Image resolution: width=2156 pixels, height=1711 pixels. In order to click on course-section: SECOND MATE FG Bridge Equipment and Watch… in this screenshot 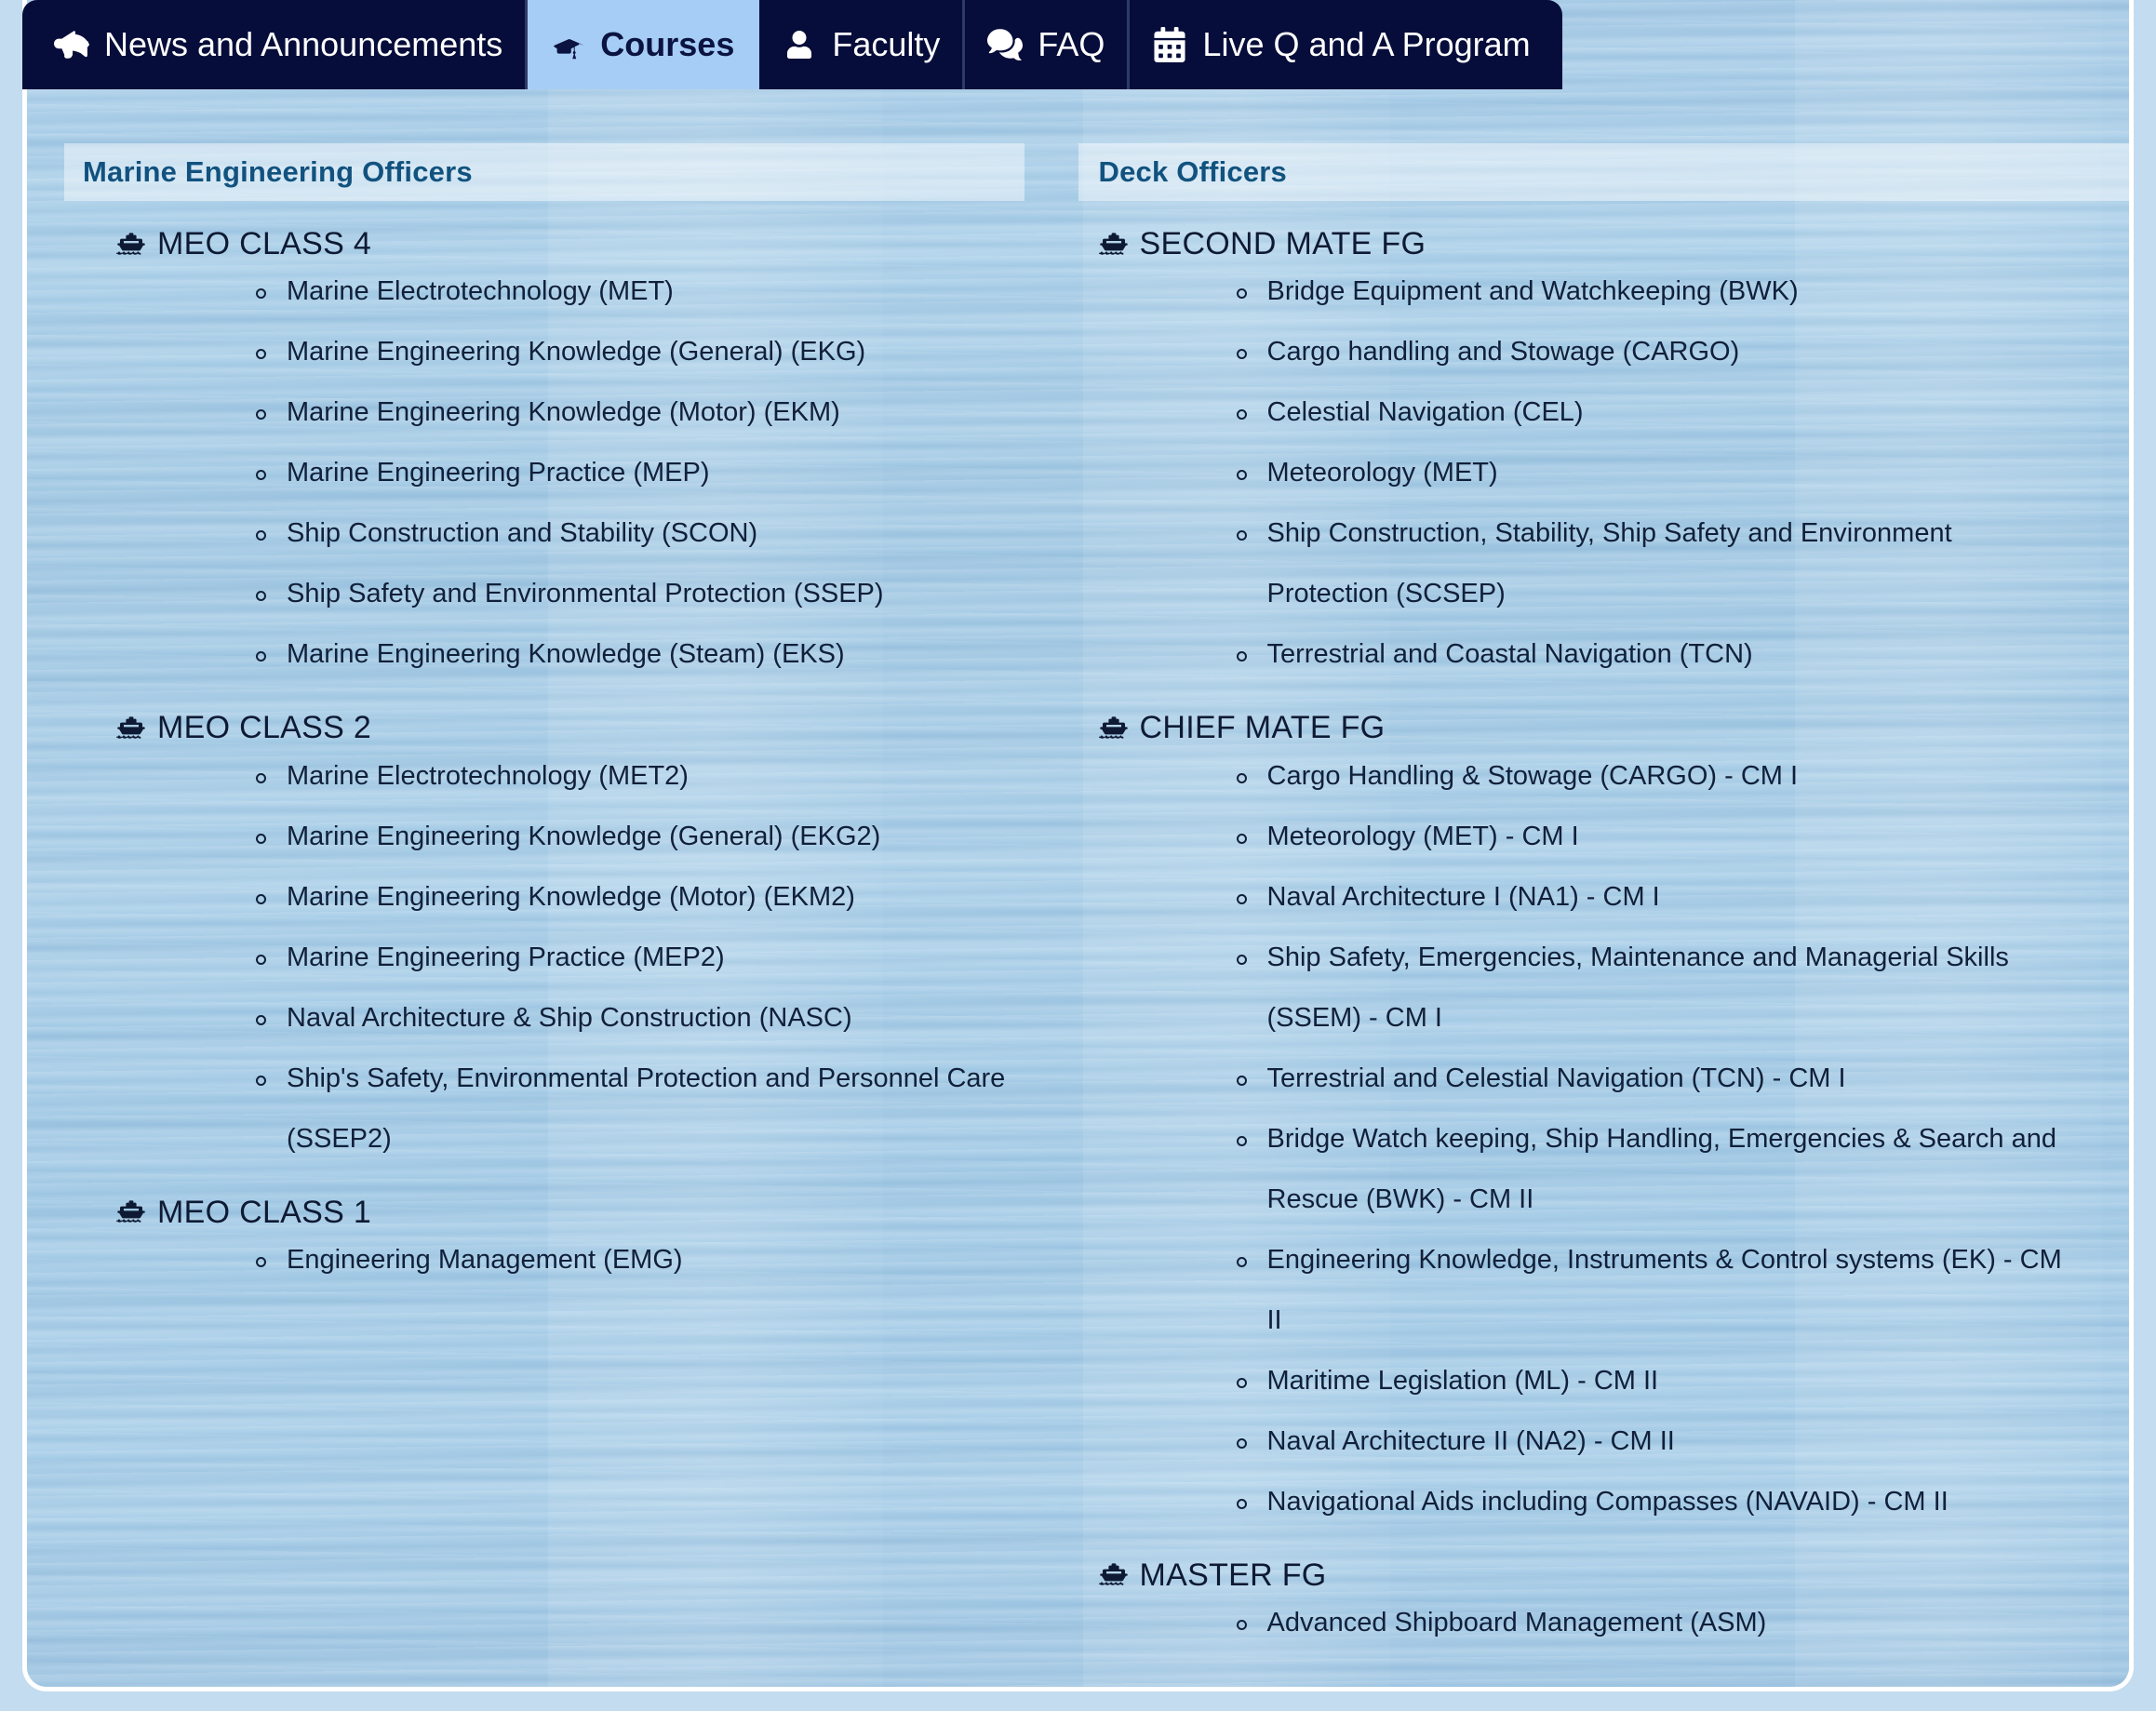, I will do `click(1604, 455)`.